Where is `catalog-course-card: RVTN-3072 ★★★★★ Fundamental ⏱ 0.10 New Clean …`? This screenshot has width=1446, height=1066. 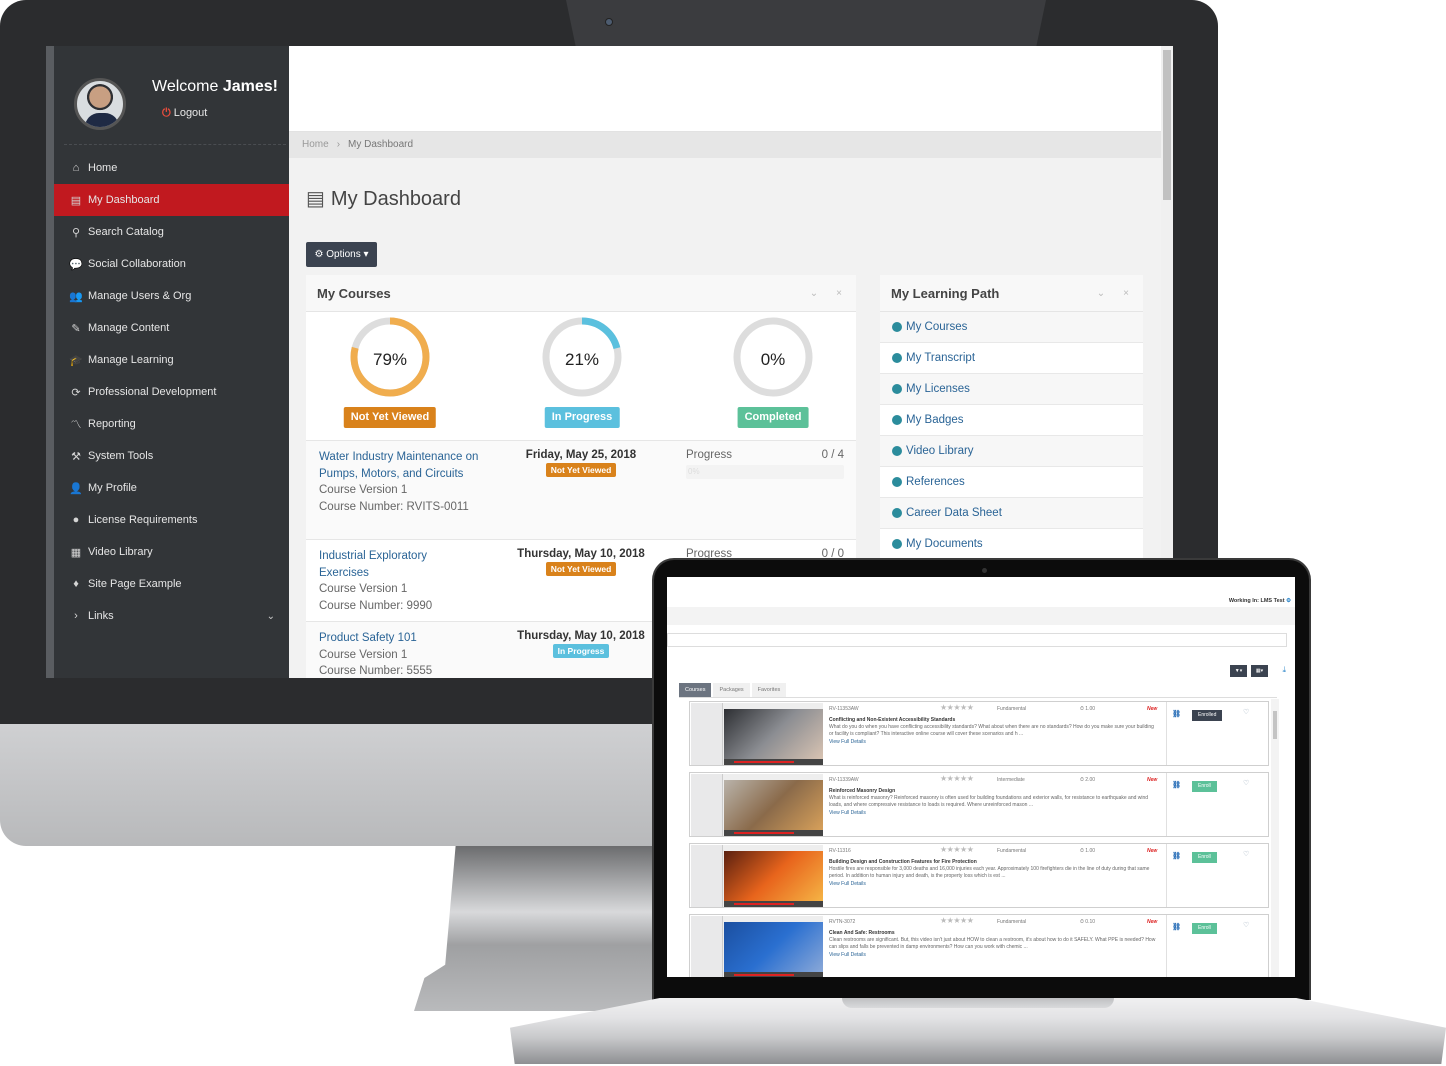 catalog-course-card: RVTN-3072 ★★★★★ Fundamental ⏱ 0.10 New Clean … is located at coordinates (979, 945).